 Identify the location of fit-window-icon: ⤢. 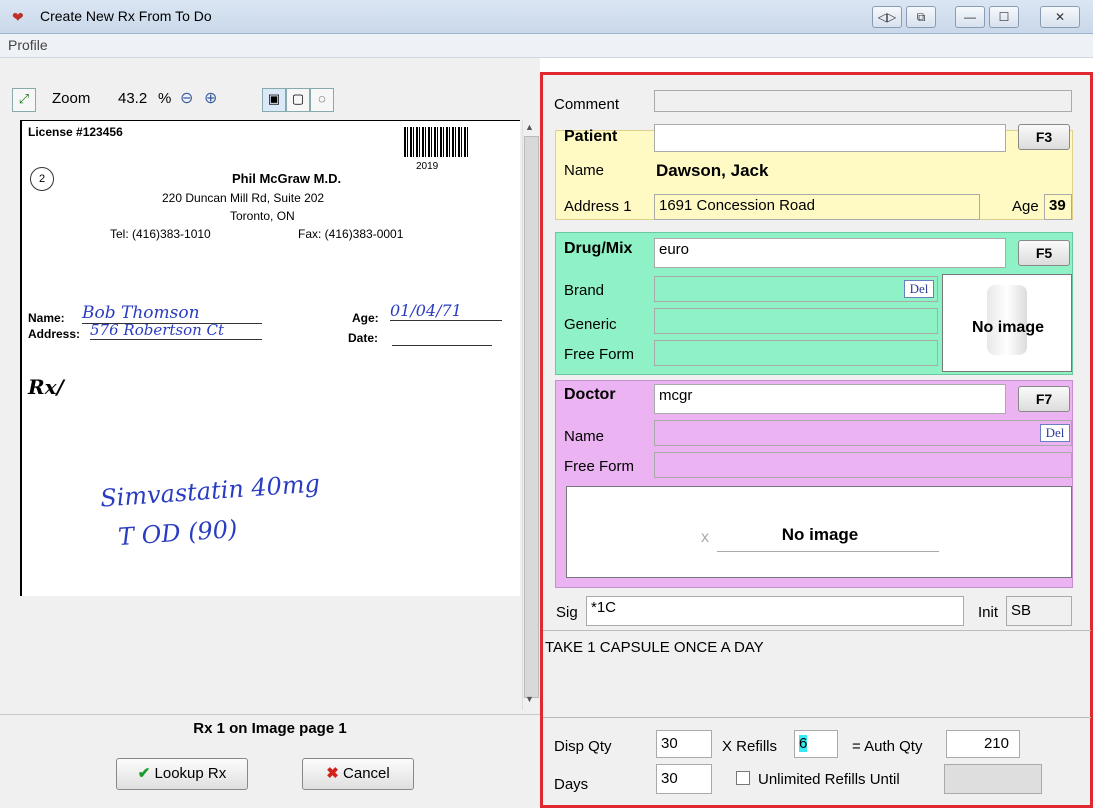
(24, 100).